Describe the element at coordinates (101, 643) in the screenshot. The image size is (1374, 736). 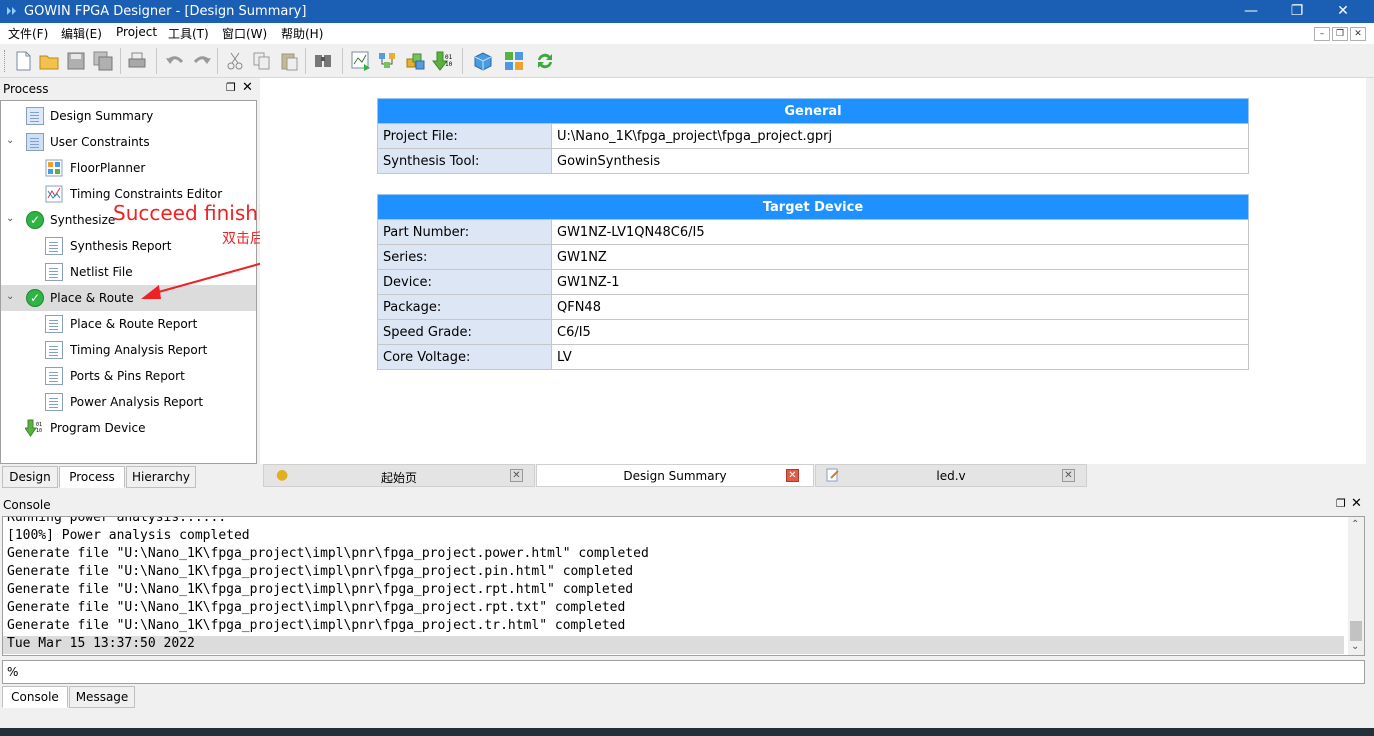
I see `console-line: Tue Mar 15 13:37:50 2022` at that location.